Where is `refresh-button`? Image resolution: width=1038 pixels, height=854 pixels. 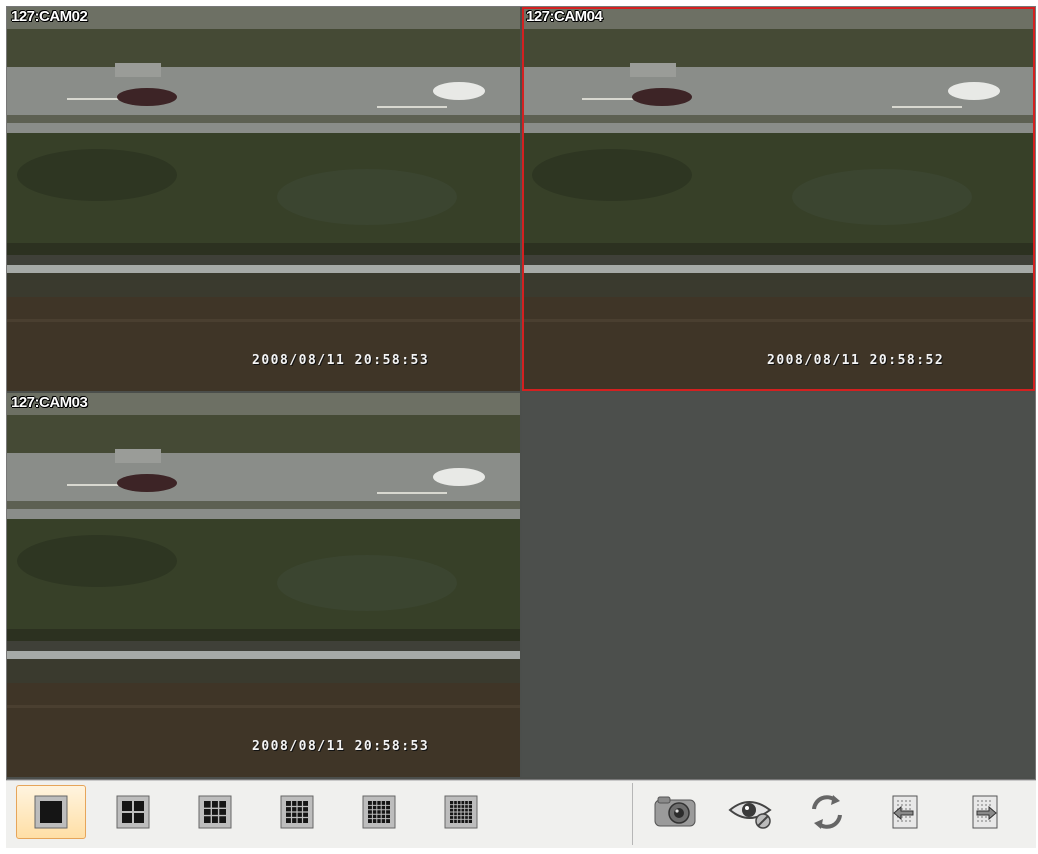 refresh-button is located at coordinates (827, 812).